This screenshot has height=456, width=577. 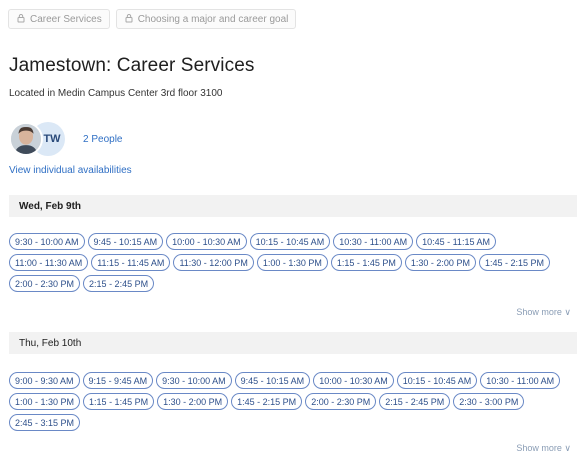 What do you see at coordinates (49, 262) in the screenshot?
I see `time-slot-button: 11:00 - 11:30 AM` at bounding box center [49, 262].